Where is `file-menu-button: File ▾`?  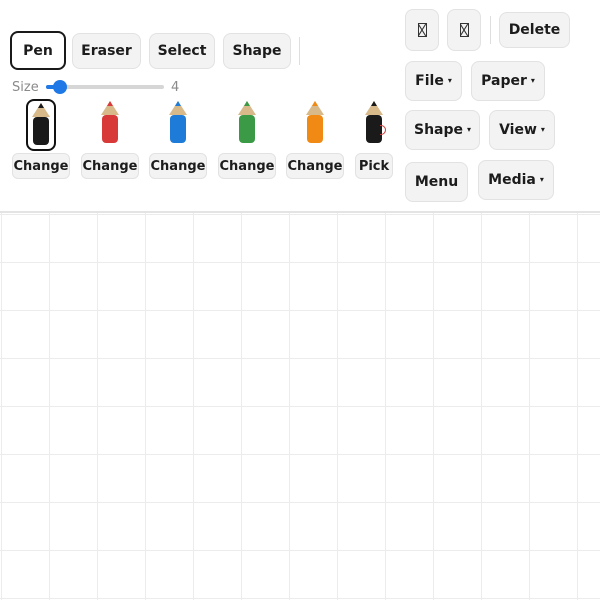 file-menu-button: File ▾ is located at coordinates (433, 81).